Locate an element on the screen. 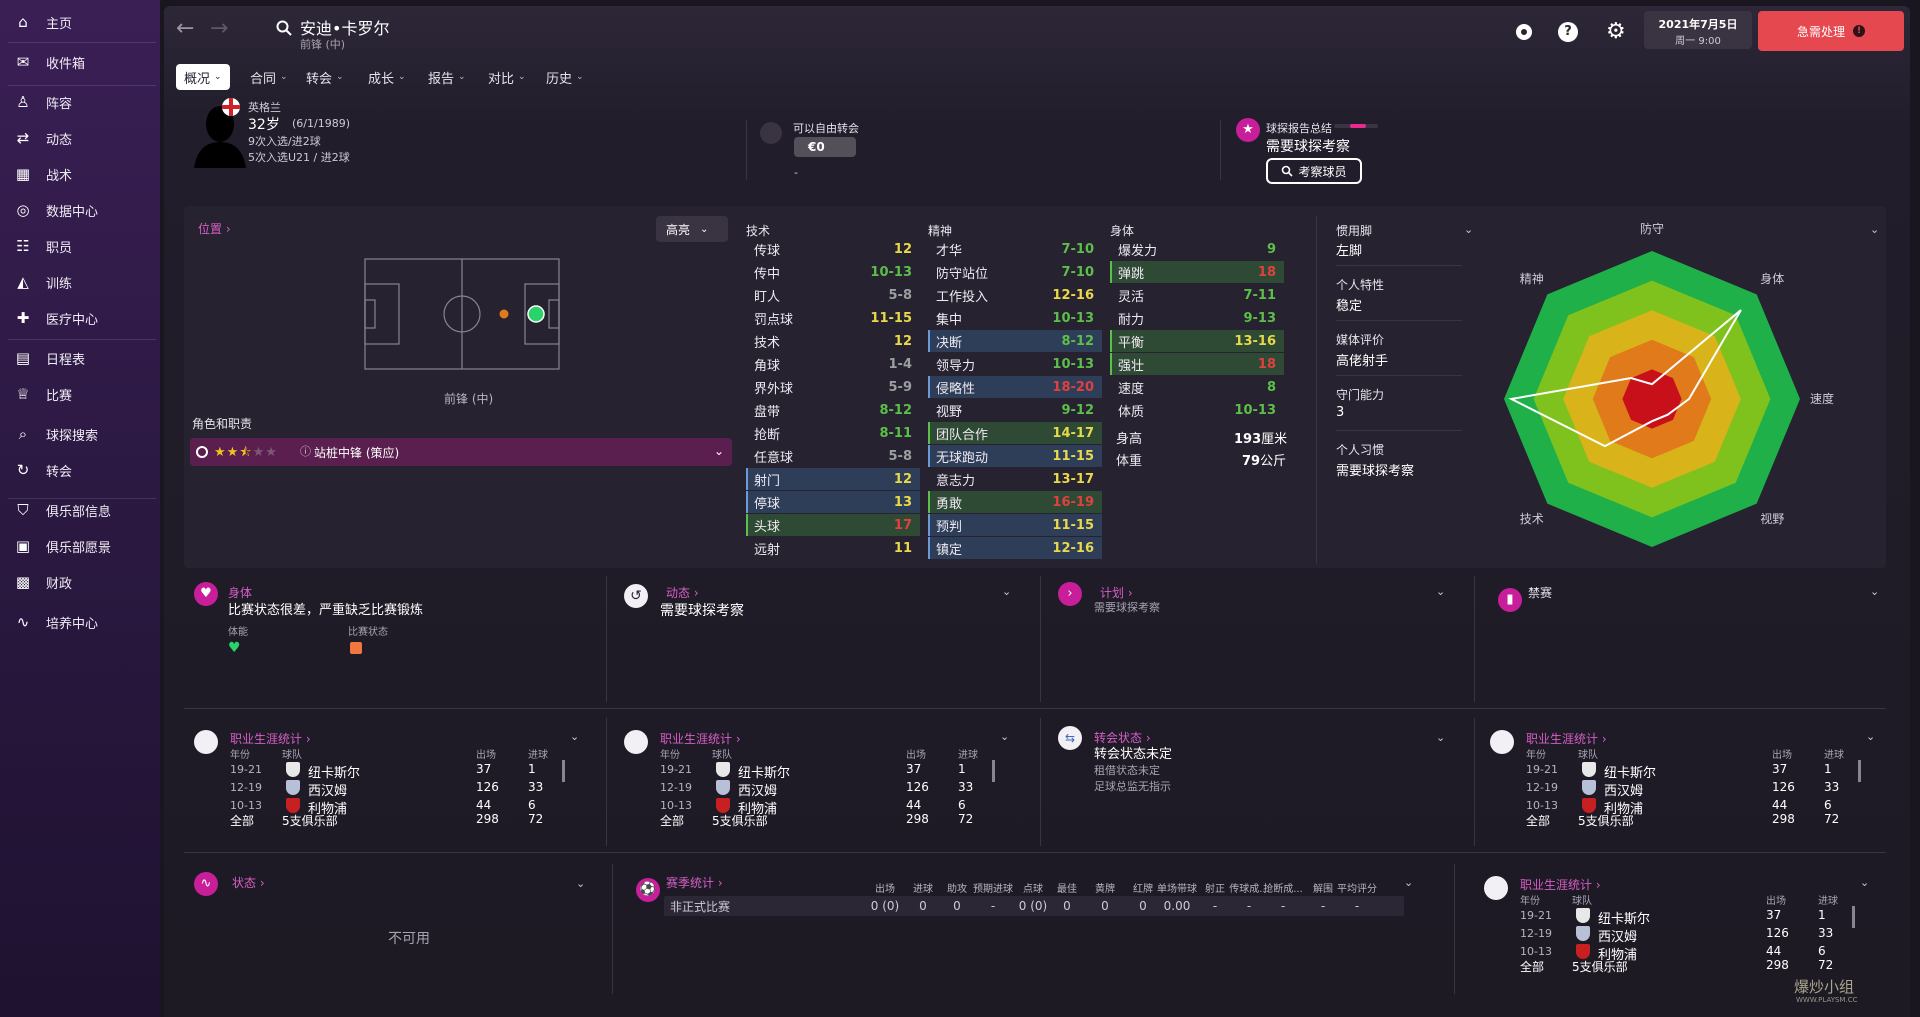 The height and width of the screenshot is (1017, 1920). forward-arrow-icon: → is located at coordinates (219, 28).